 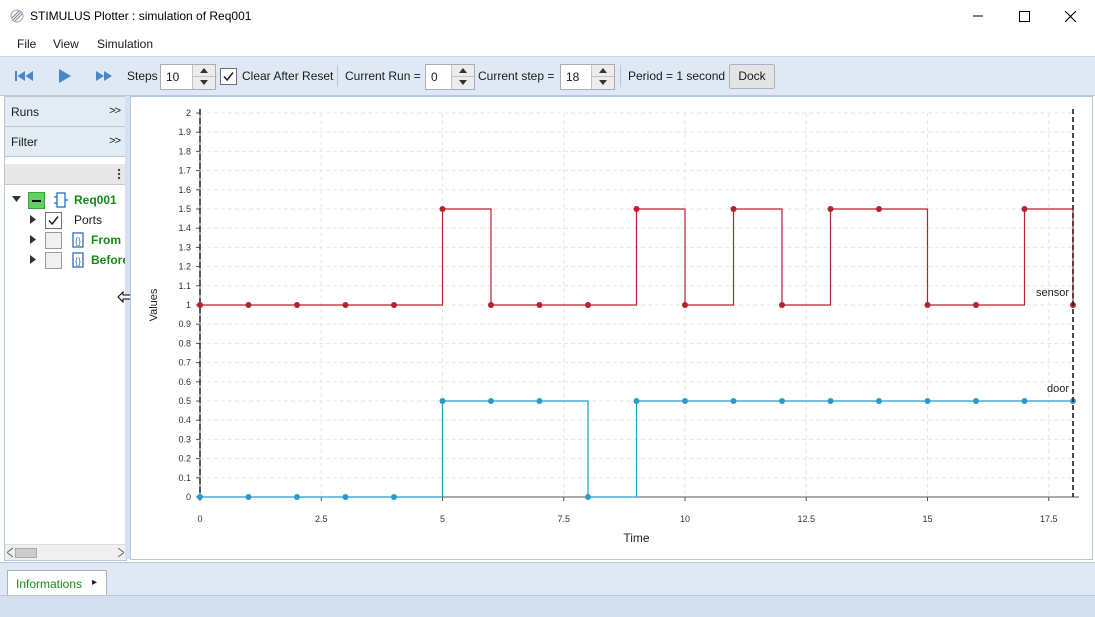 I want to click on scrollbar-thumb, so click(x=26, y=553).